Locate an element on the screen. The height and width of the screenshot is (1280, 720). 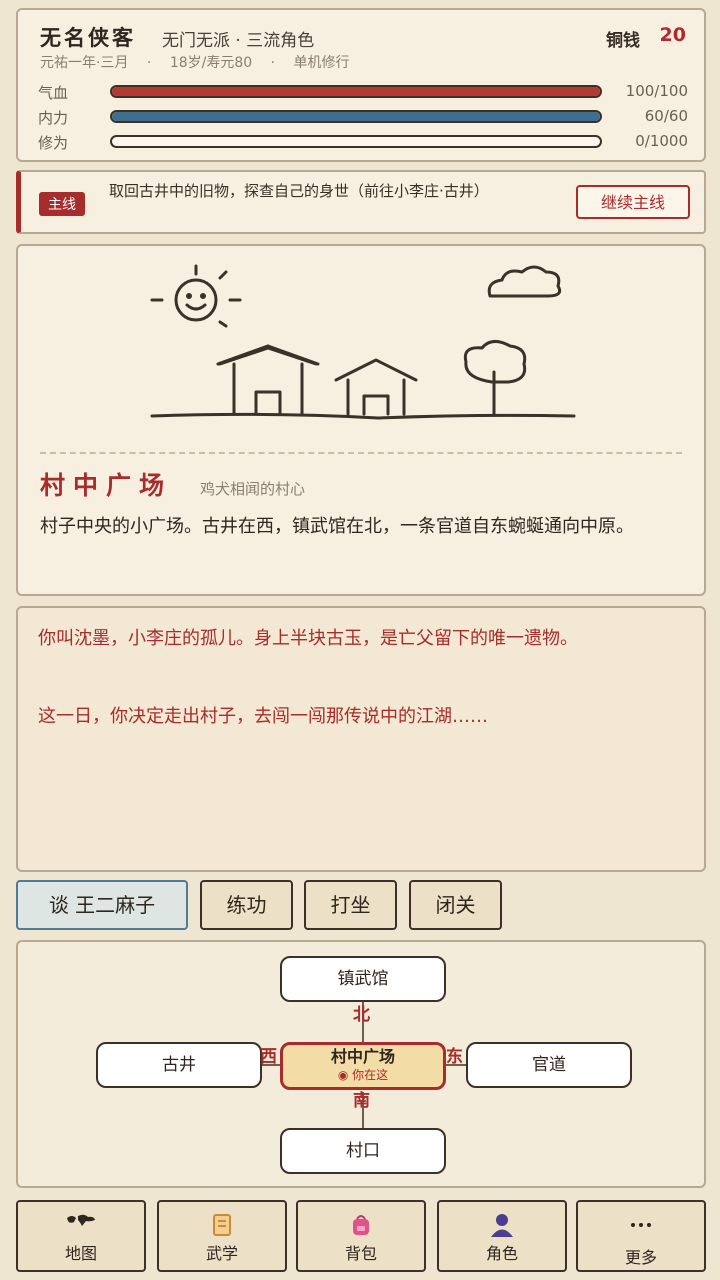
map-node-west: 古井 is located at coordinates (179, 1065).